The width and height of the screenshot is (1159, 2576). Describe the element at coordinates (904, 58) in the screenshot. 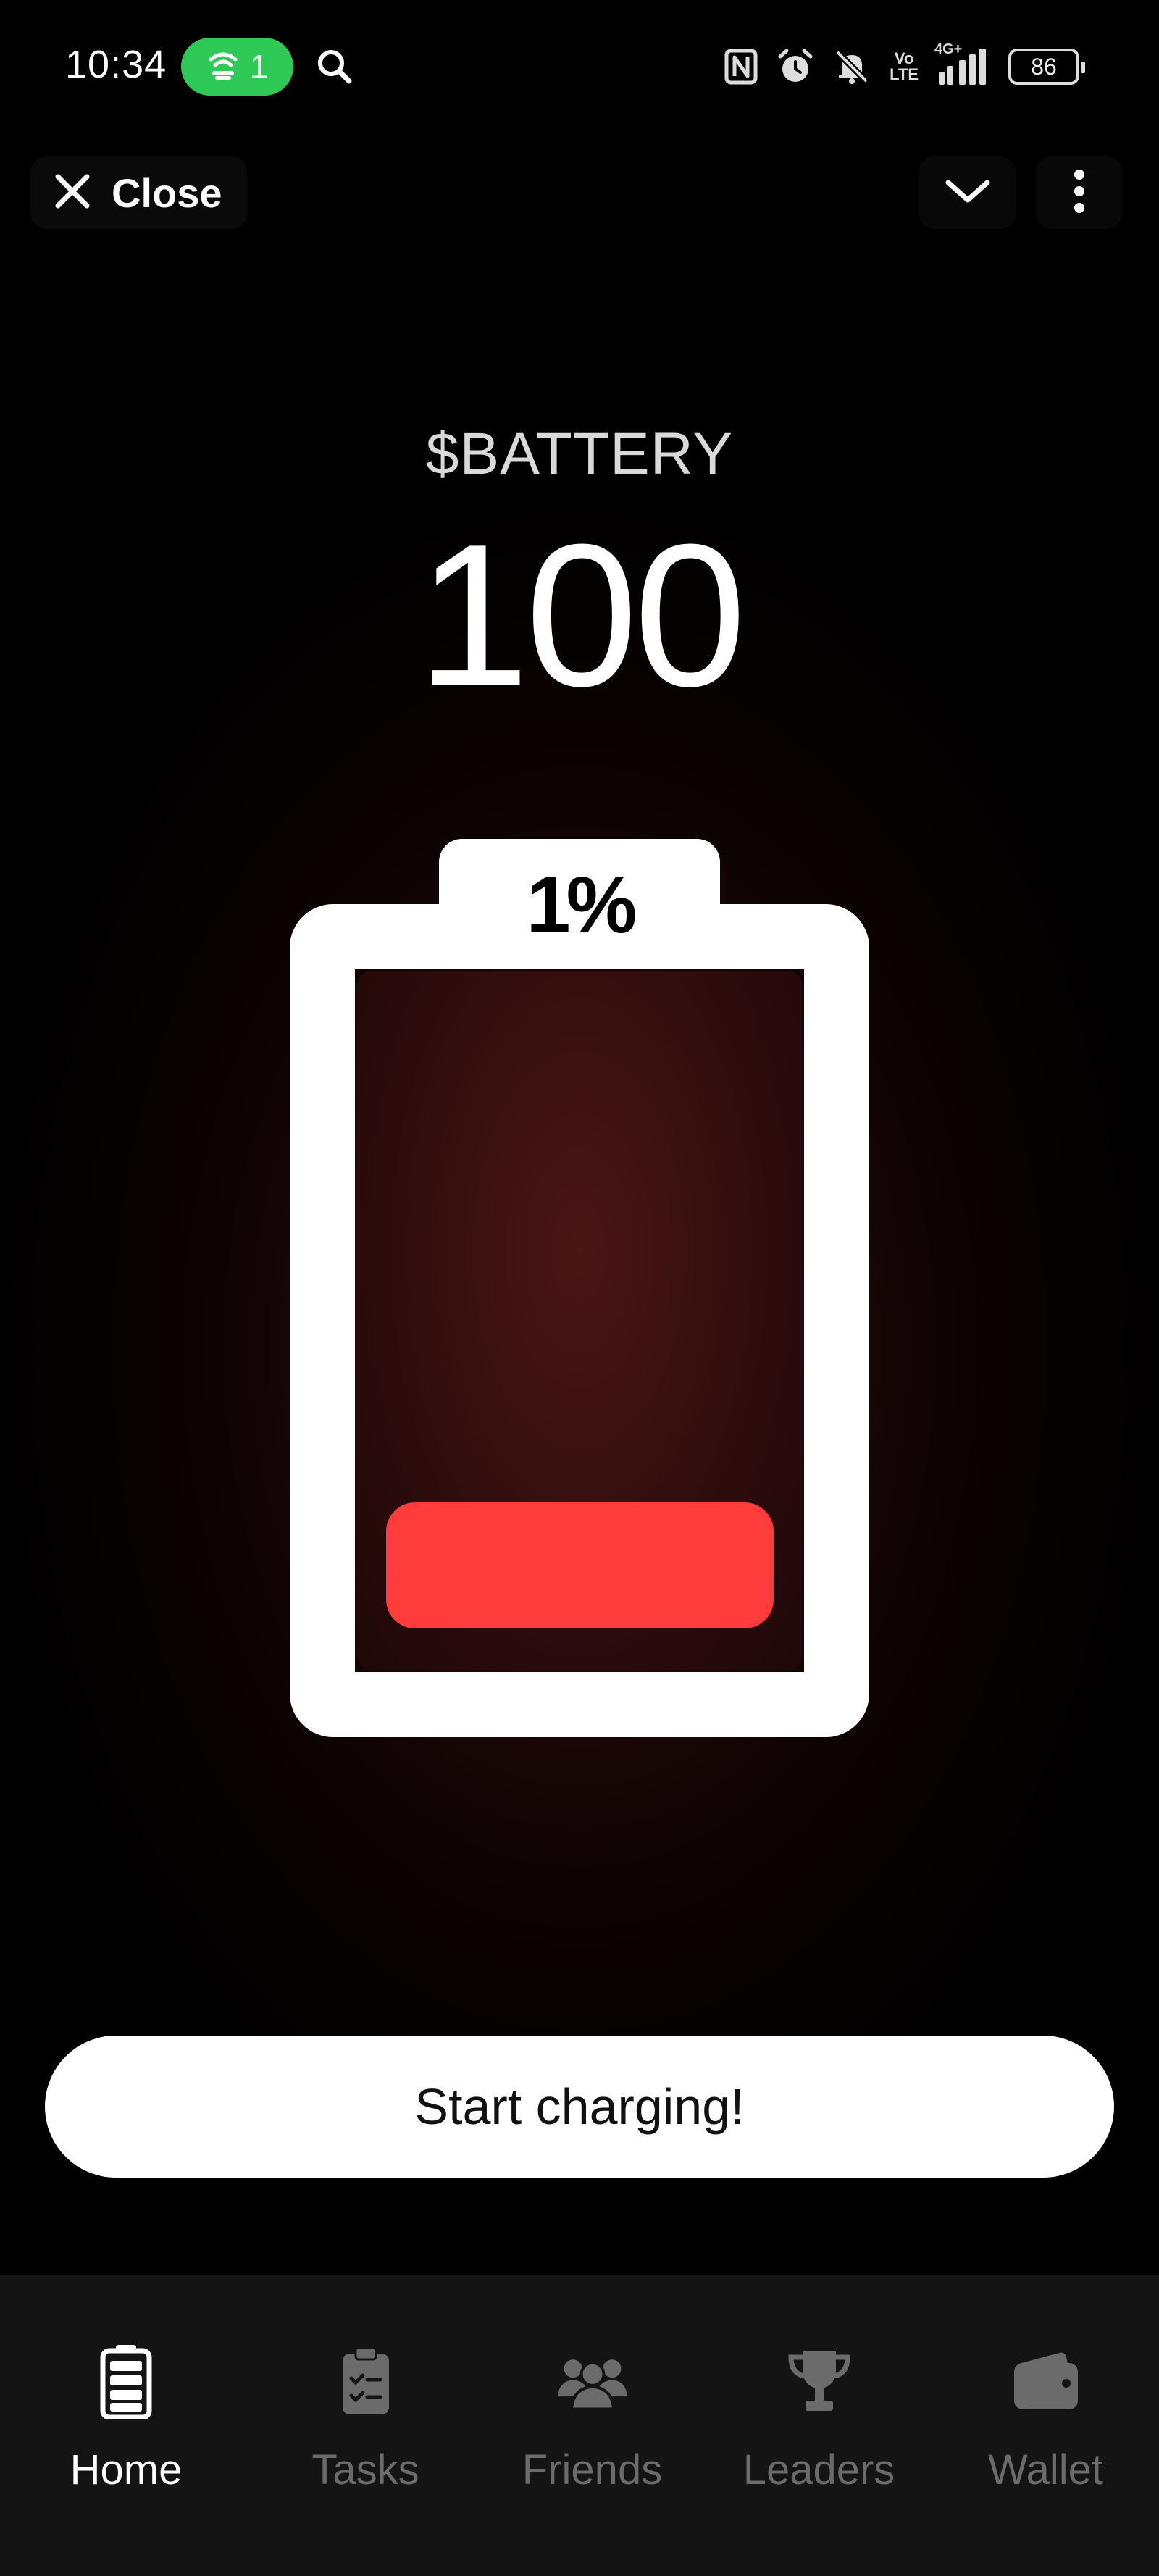

I see `volte-label-top: Vo` at that location.